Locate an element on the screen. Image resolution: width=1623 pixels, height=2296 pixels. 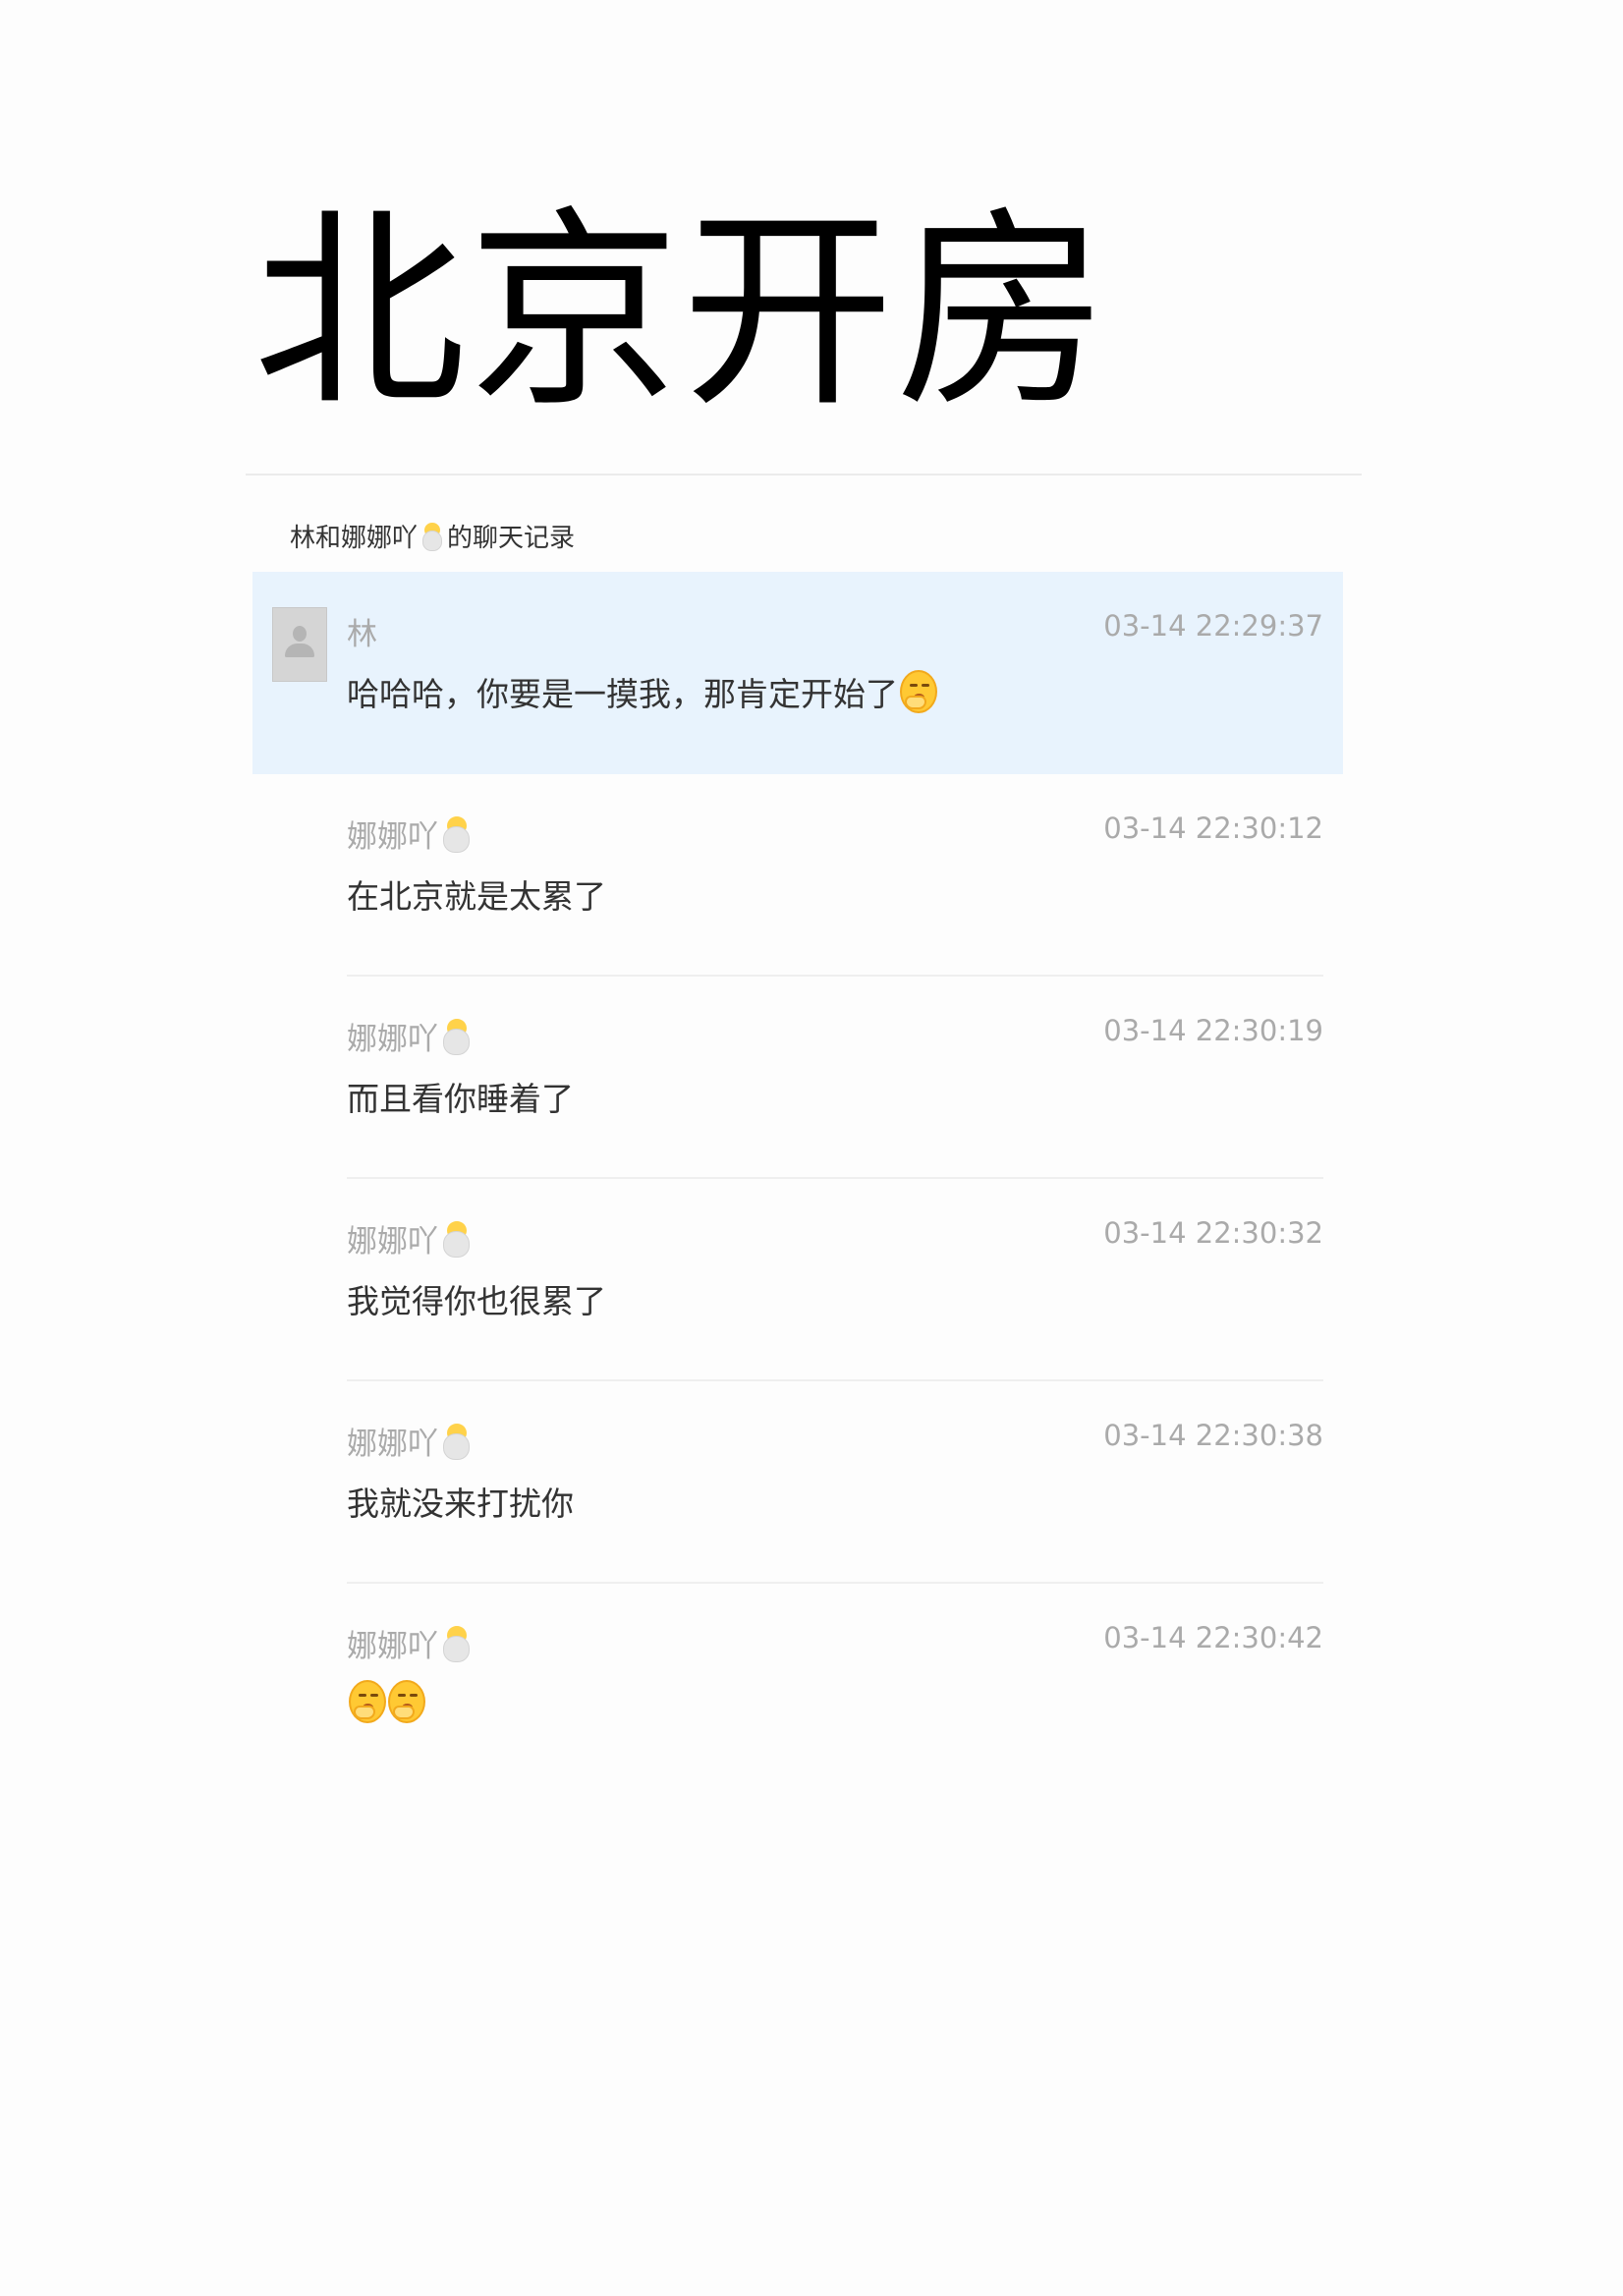
message-text: 在北京就是太累了 is located at coordinates (477, 894).